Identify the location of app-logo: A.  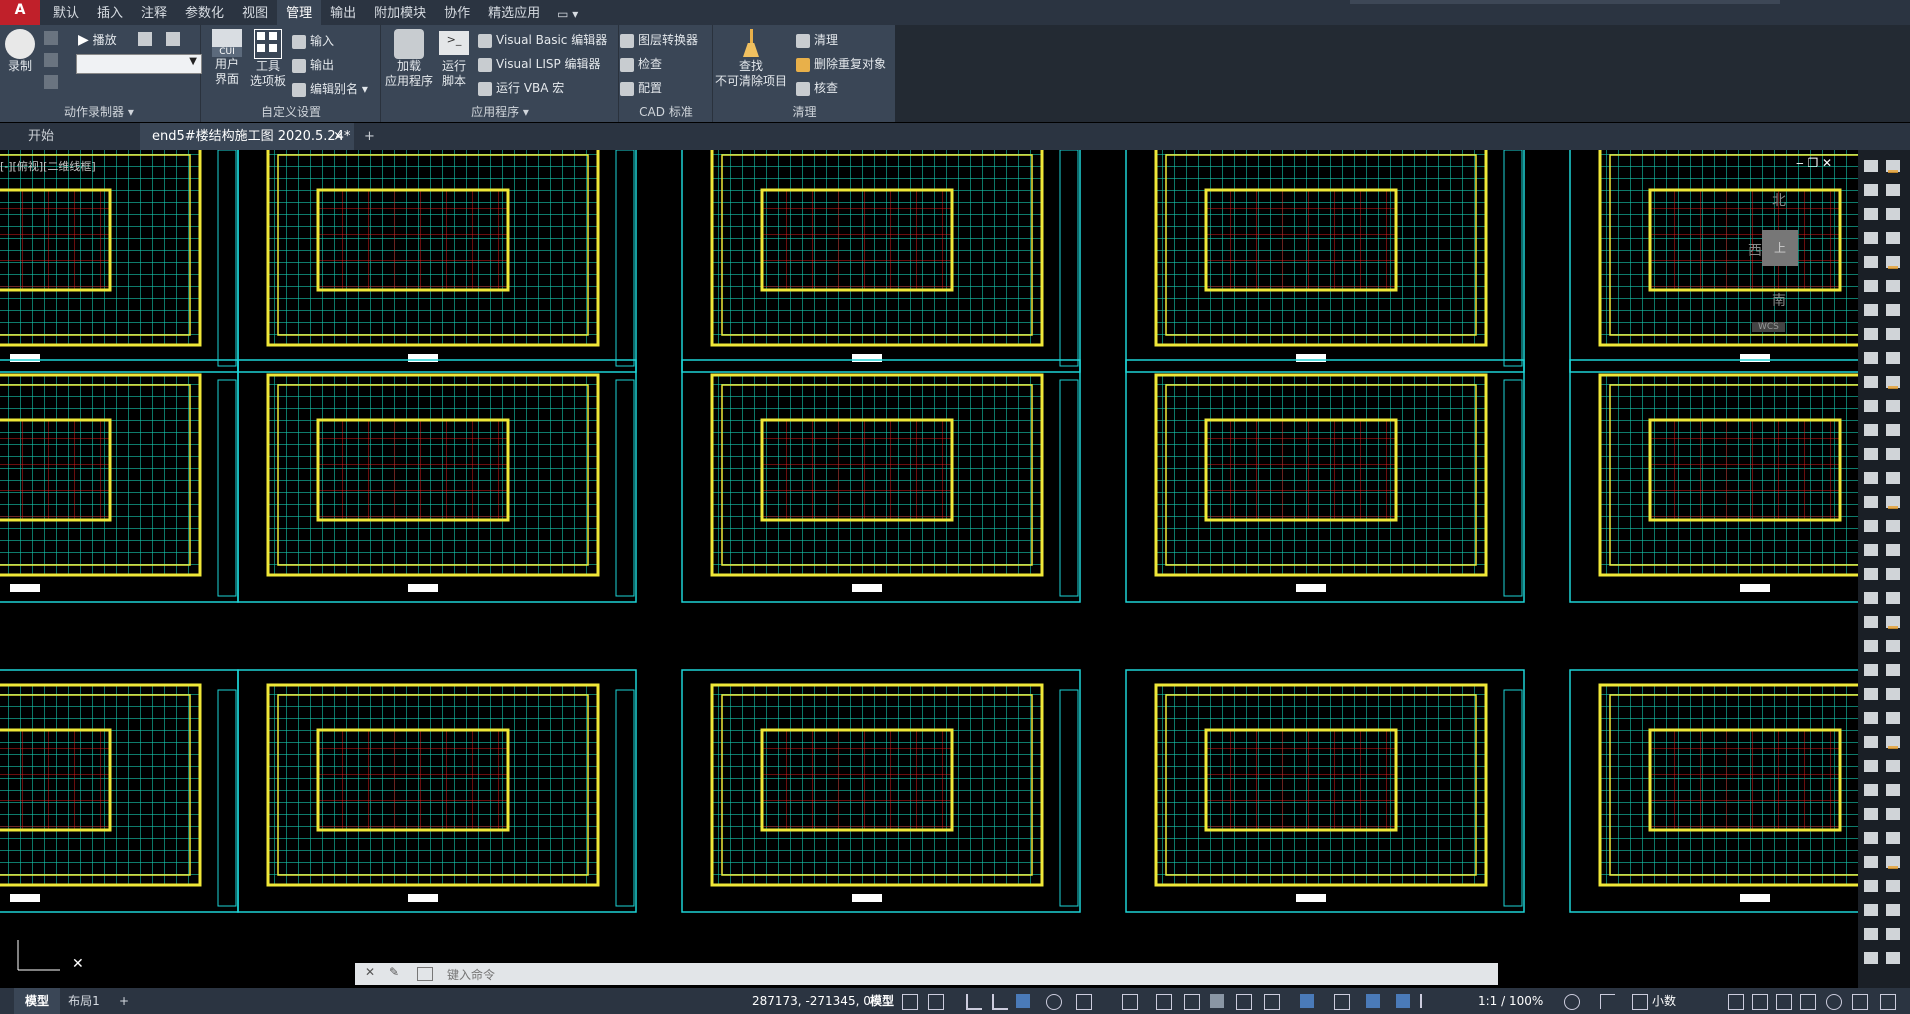
(20, 12).